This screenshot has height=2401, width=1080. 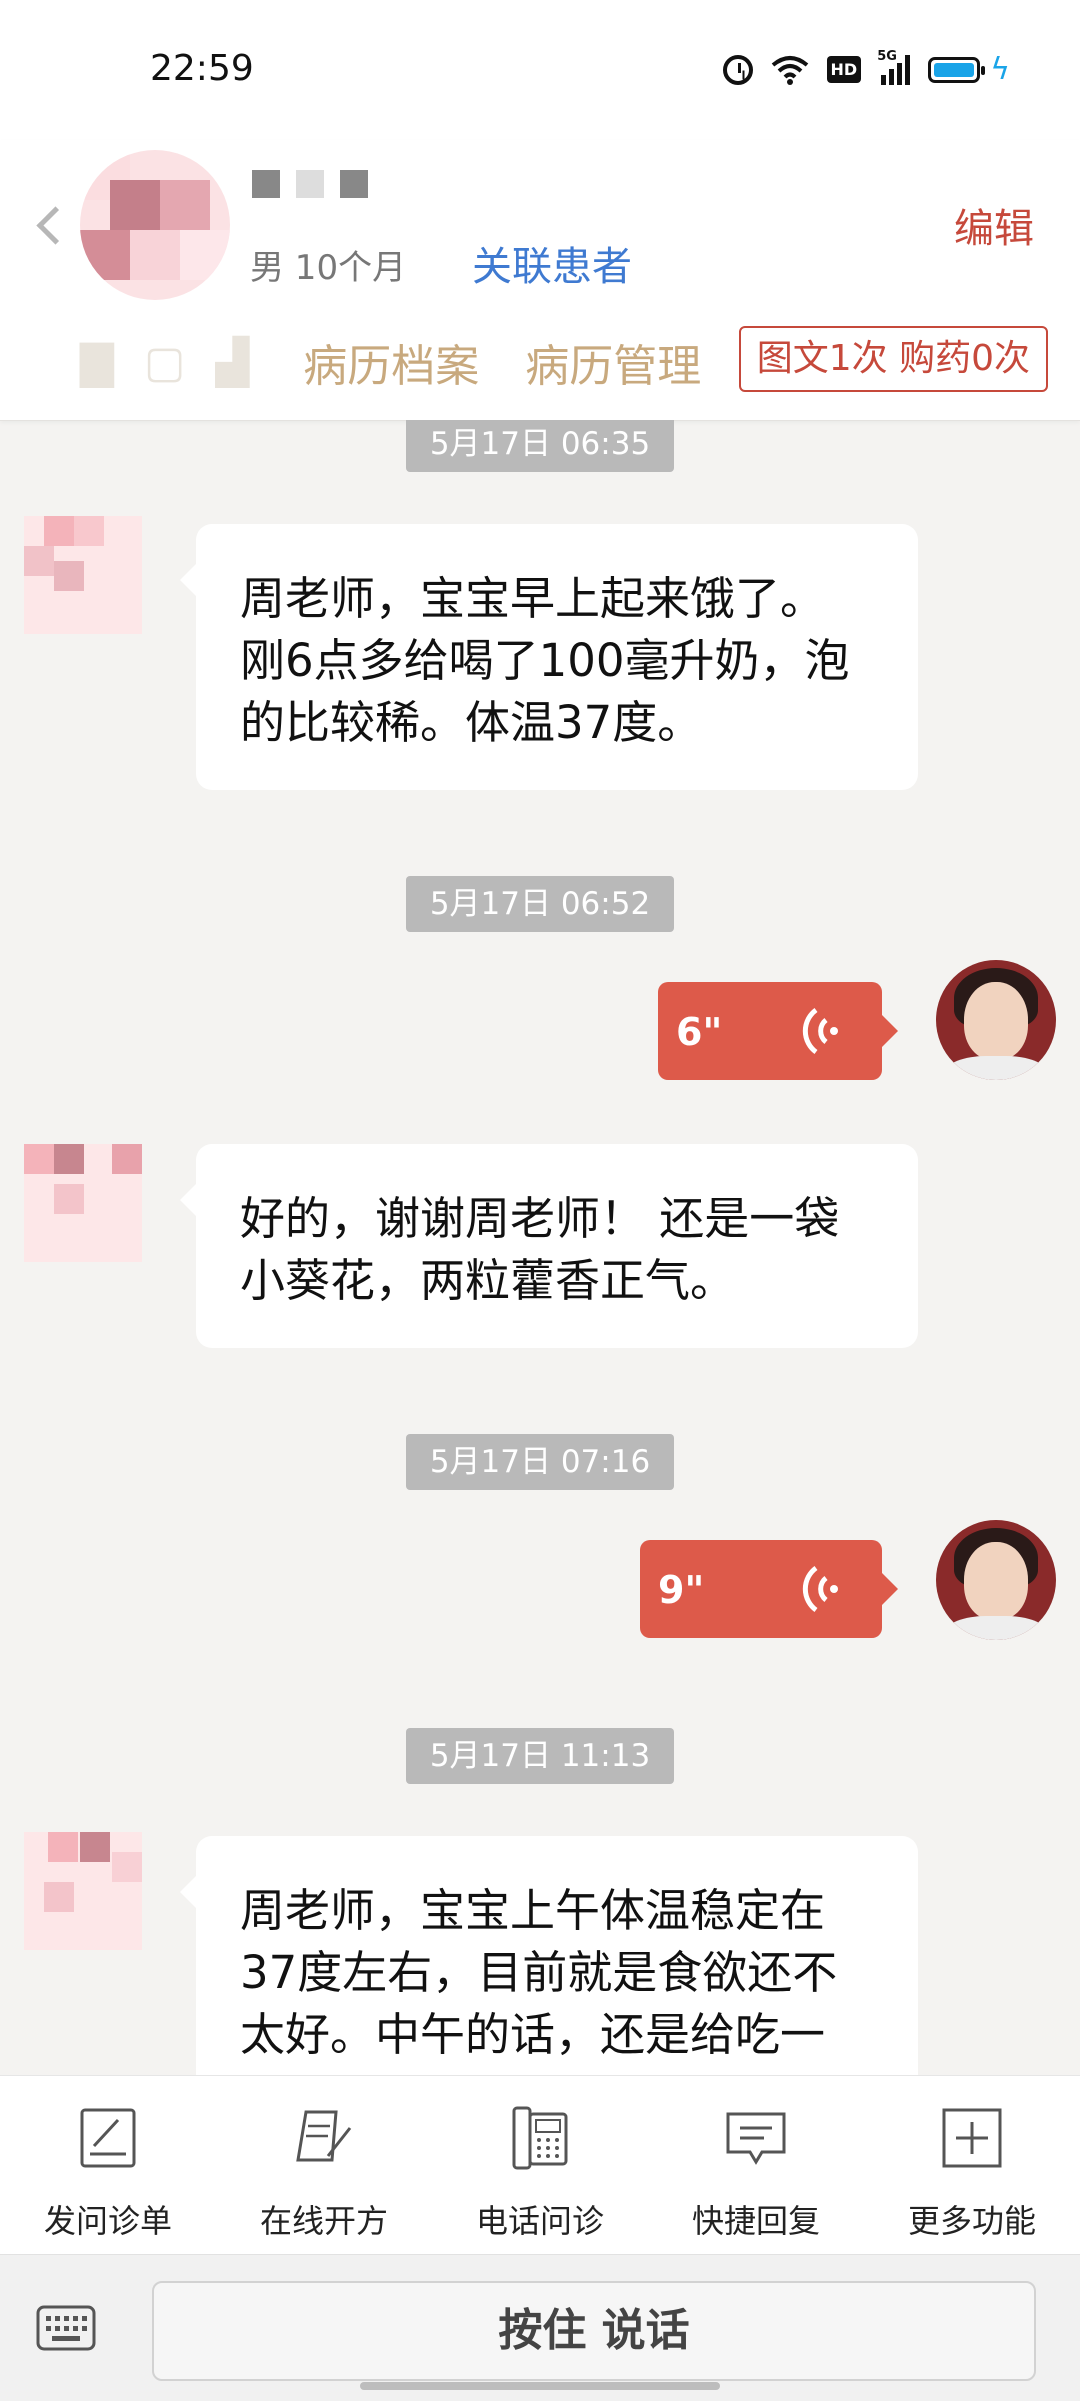 What do you see at coordinates (549, 1246) in the screenshot?
I see `incoming-message-bubble: 好的，谢谢周老师！ 还是一袋 小葵花，两粒藿香正气。` at bounding box center [549, 1246].